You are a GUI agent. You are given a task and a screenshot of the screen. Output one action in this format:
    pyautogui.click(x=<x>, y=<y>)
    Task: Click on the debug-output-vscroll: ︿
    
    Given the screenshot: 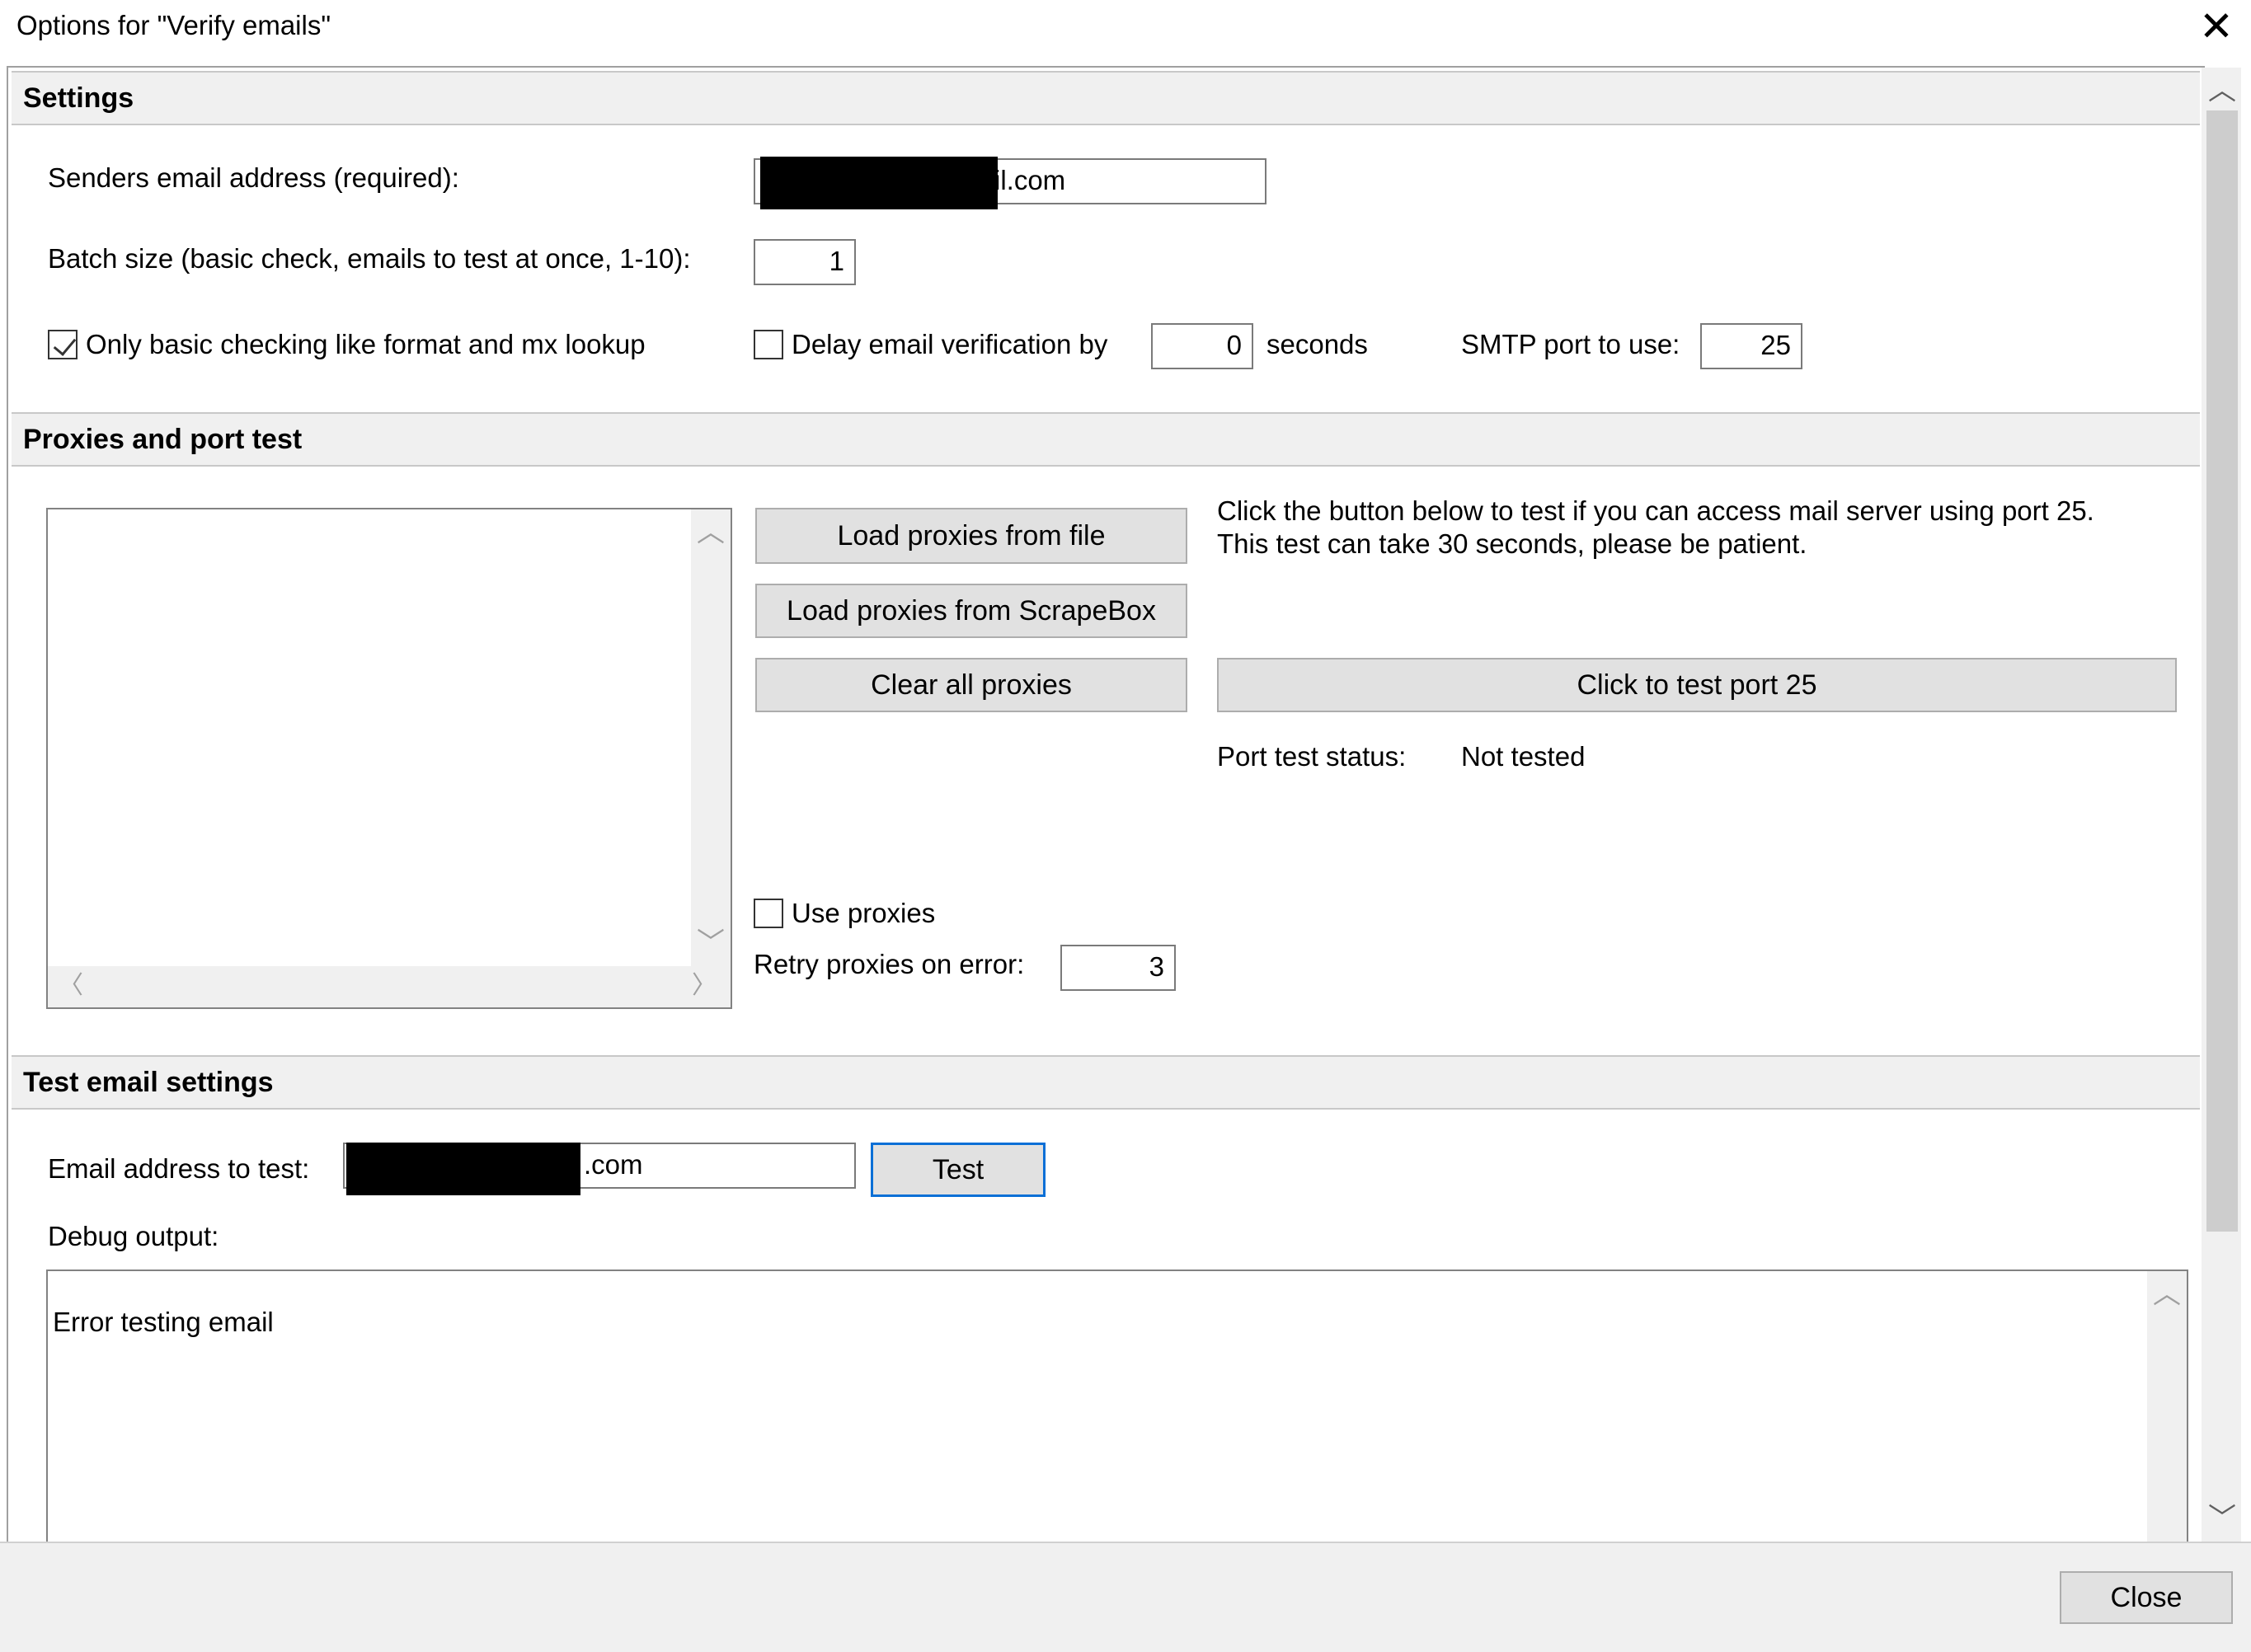 What is the action you would take?
    pyautogui.click(x=2167, y=1411)
    